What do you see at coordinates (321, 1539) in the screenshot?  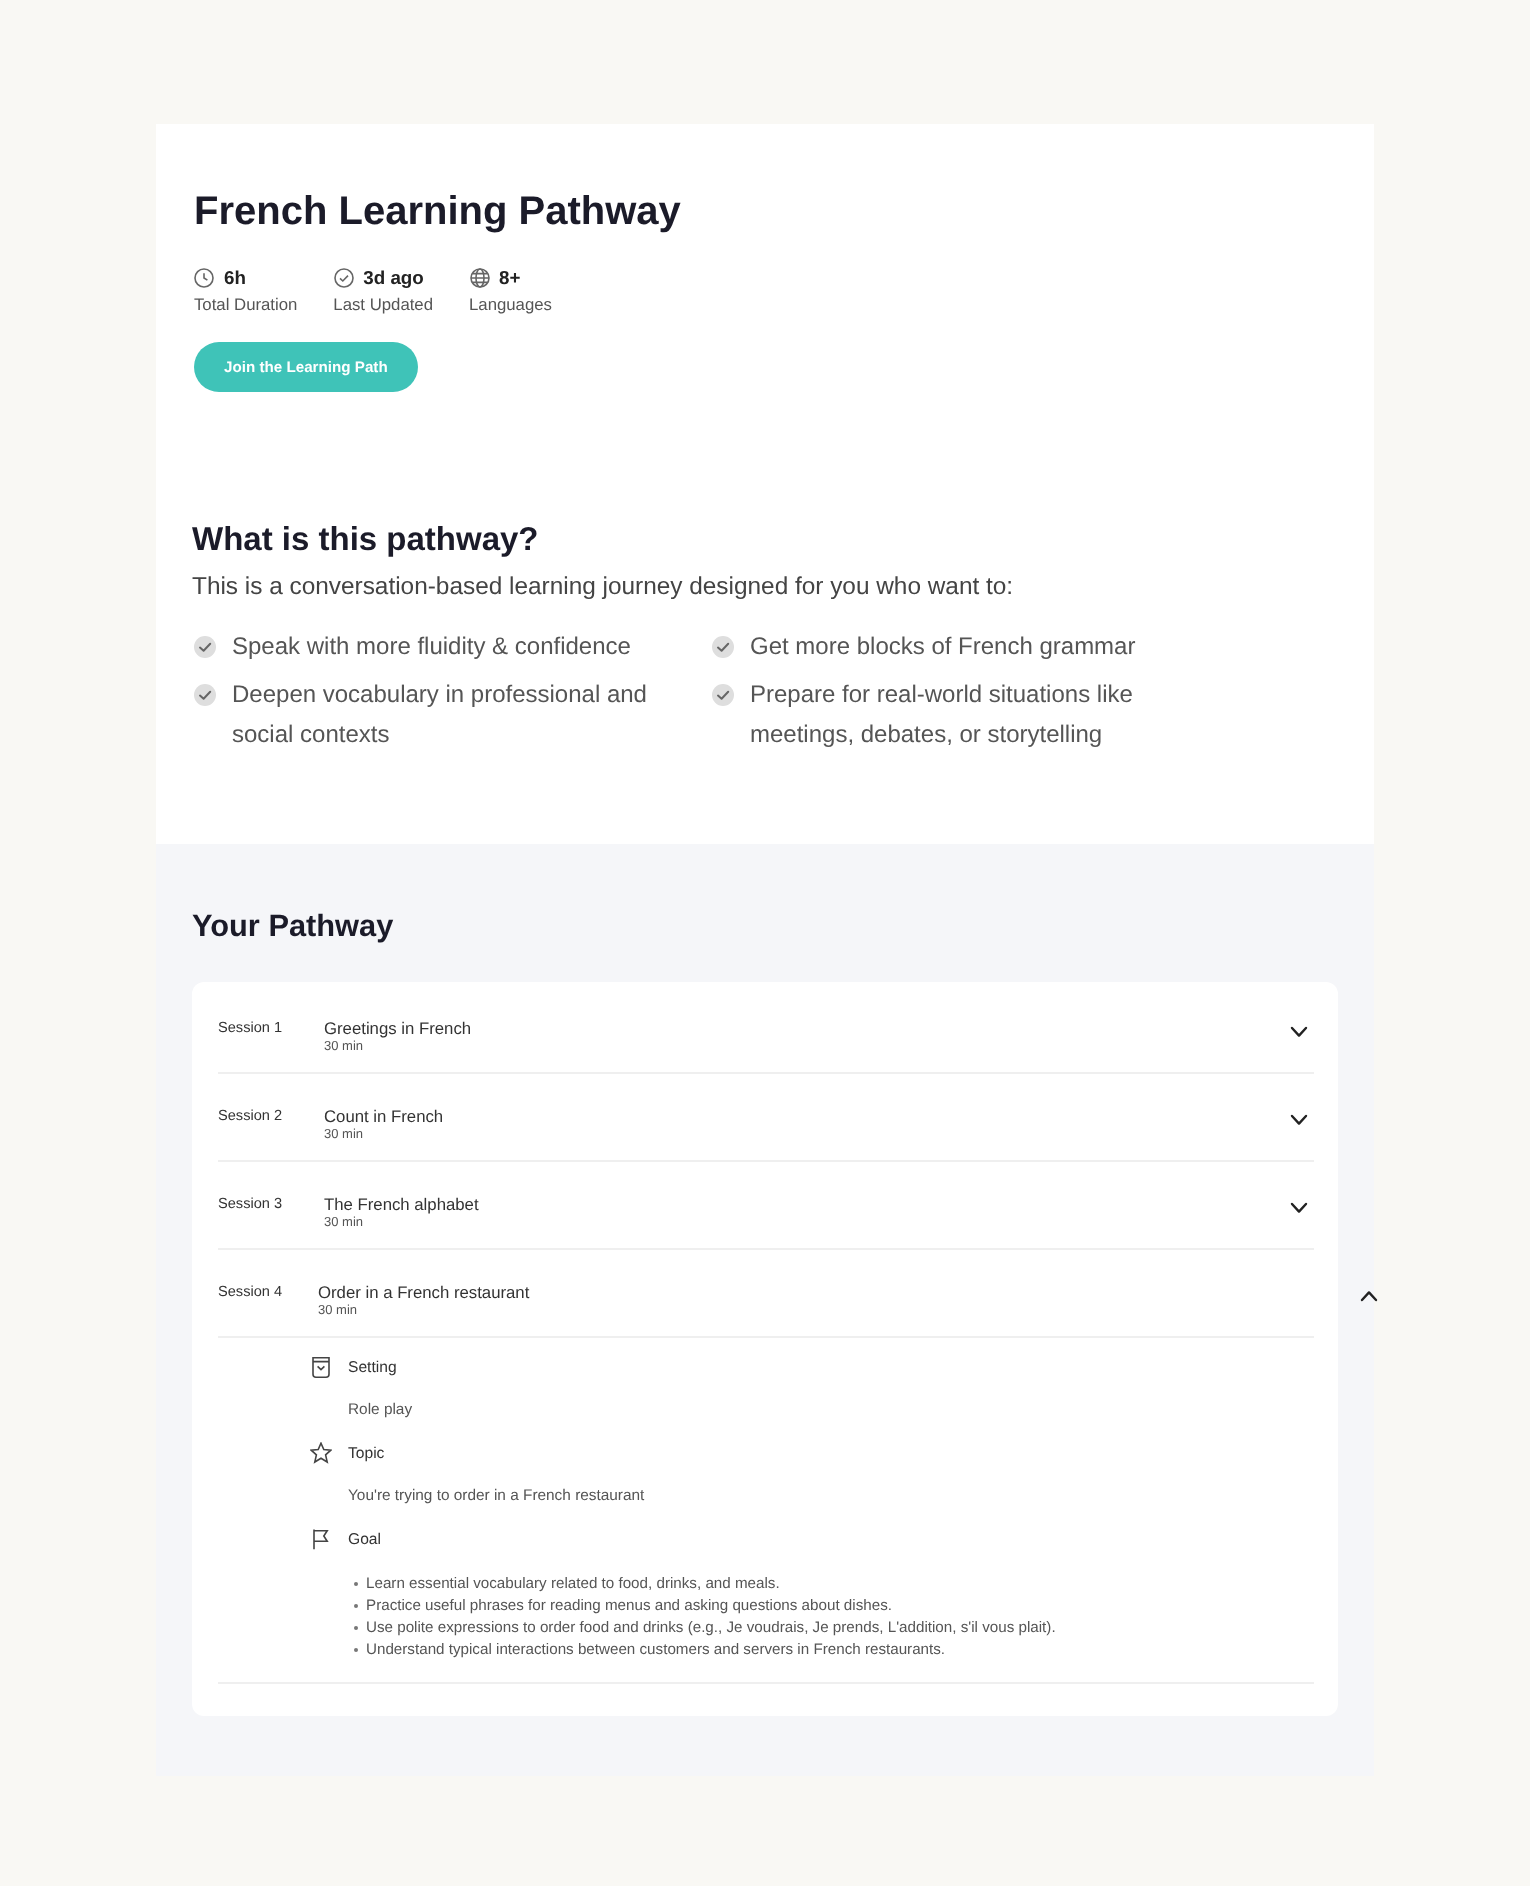 I see `flag-icon` at bounding box center [321, 1539].